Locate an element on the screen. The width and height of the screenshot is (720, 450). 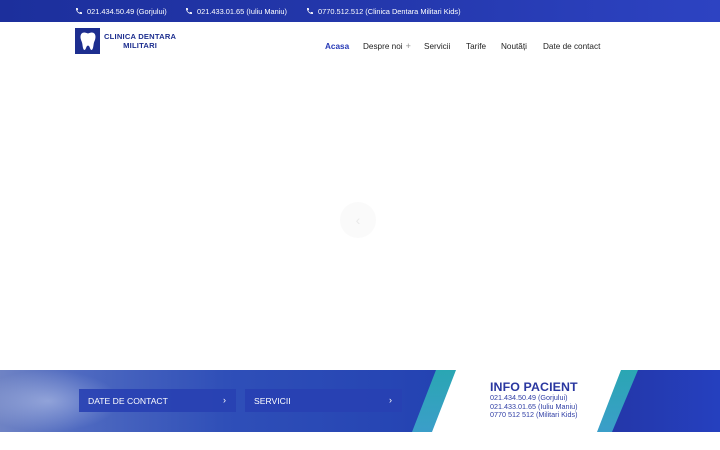
nav-noutati: Noutăți is located at coordinates (514, 46).